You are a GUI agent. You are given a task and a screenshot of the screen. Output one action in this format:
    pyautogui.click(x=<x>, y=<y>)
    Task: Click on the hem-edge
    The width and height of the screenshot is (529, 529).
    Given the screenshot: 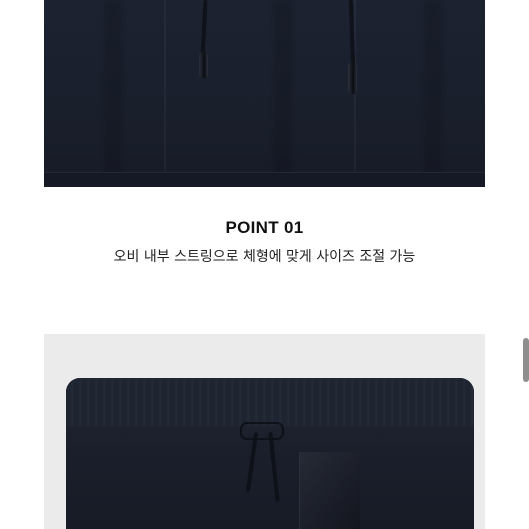 What is the action you would take?
    pyautogui.click(x=264, y=179)
    